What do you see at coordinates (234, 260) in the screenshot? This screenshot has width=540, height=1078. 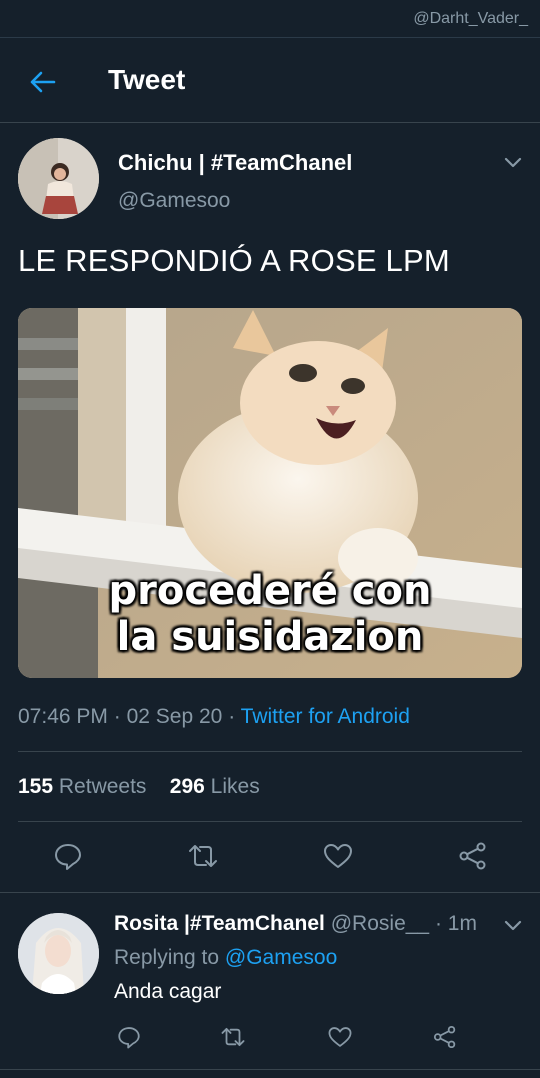 I see `tweet-text: LE RESPONDIÓ A ROSE LPM` at bounding box center [234, 260].